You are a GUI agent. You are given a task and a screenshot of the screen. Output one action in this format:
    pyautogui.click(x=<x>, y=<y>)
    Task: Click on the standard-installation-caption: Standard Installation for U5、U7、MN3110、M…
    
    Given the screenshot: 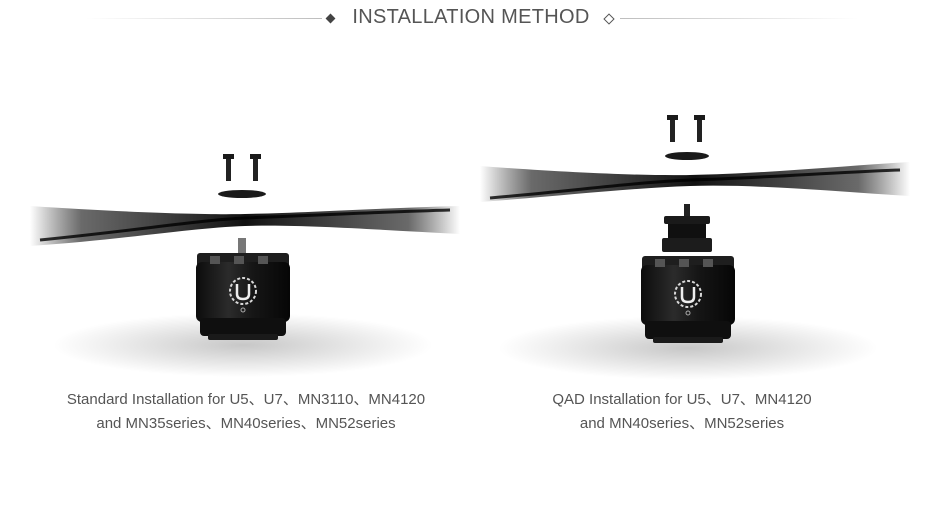 What is the action you would take?
    pyautogui.click(x=246, y=412)
    